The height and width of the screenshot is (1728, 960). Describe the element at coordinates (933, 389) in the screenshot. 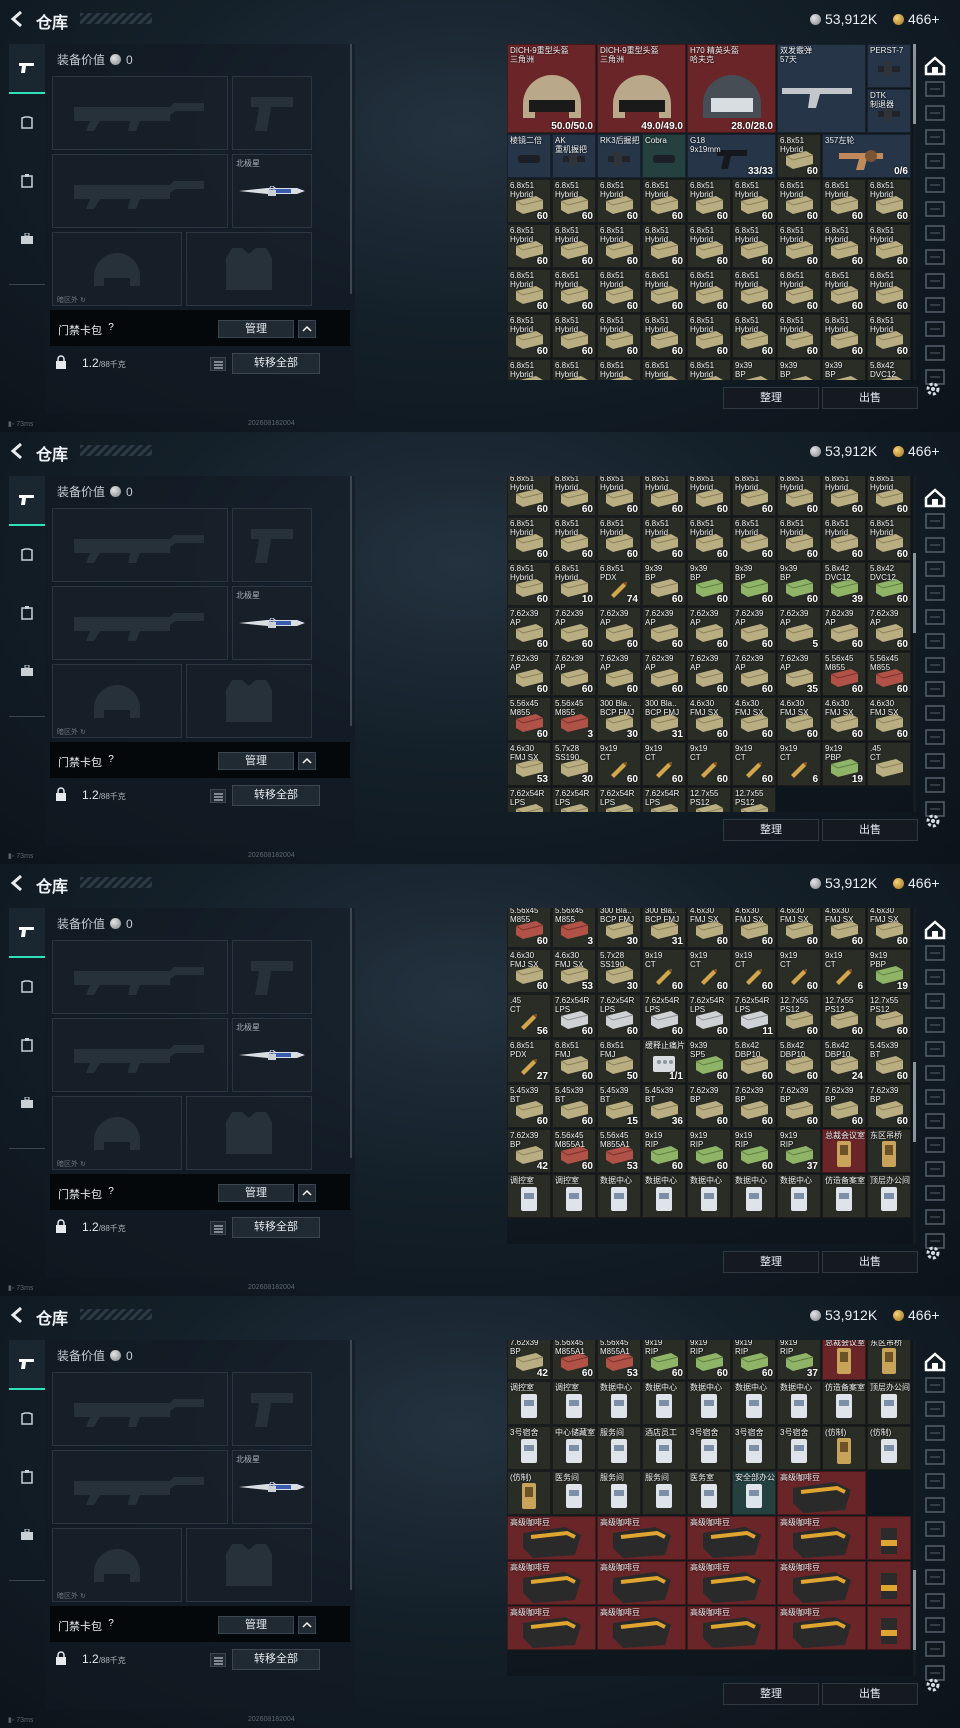

I see `gear-icon` at that location.